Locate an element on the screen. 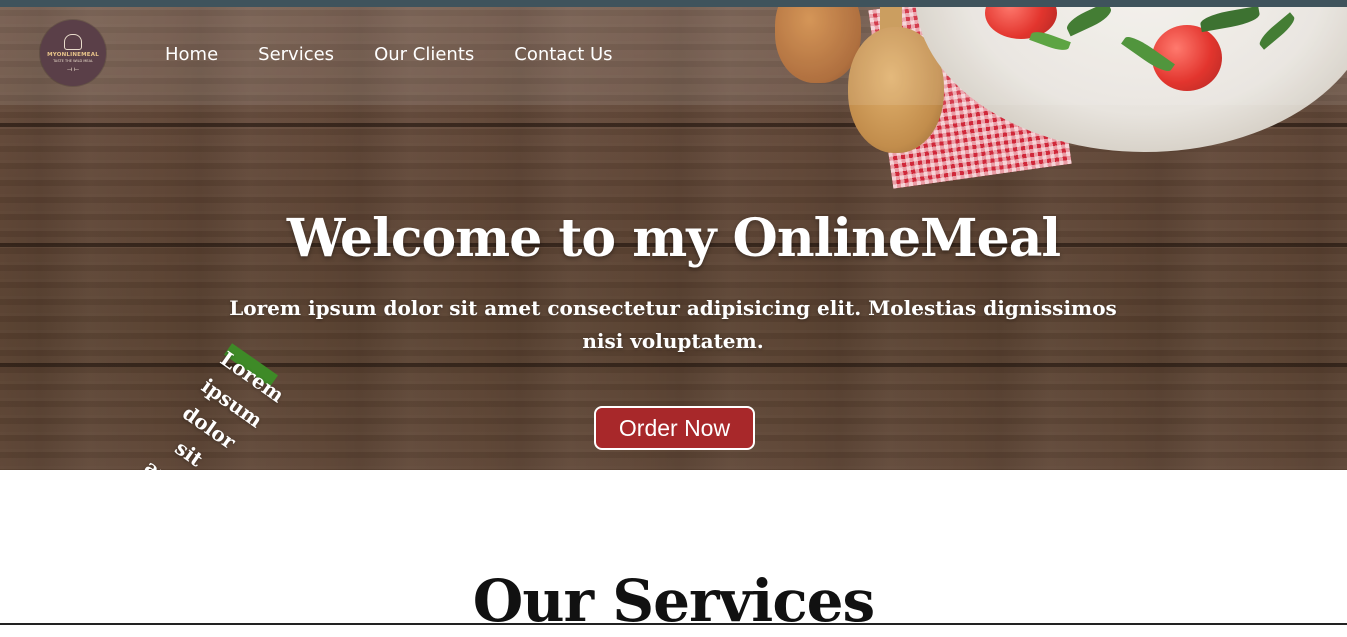 Image resolution: width=1347 pixels, height=637 pixels. chef-hat-icon is located at coordinates (73, 41).